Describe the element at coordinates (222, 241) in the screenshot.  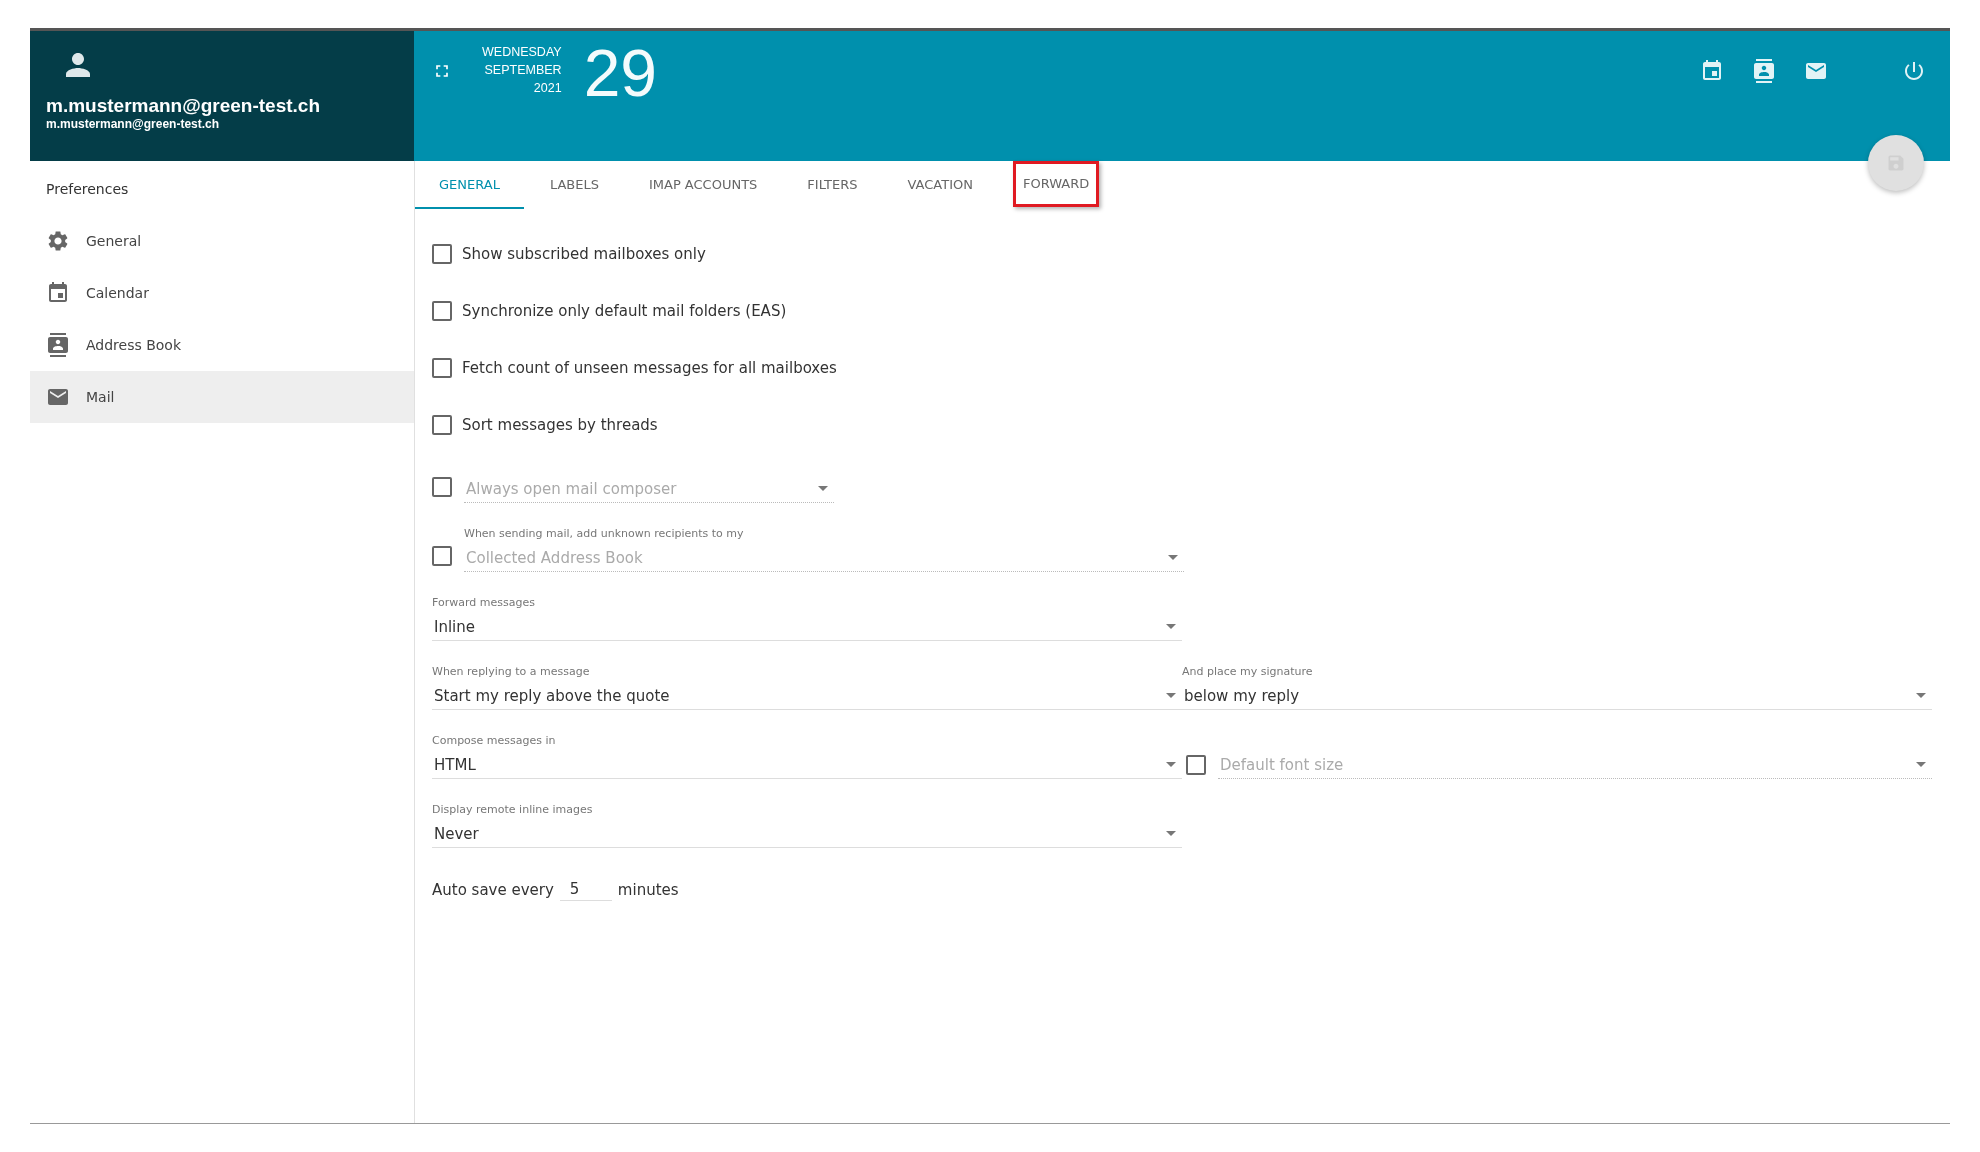
I see `sidebar-item: General` at that location.